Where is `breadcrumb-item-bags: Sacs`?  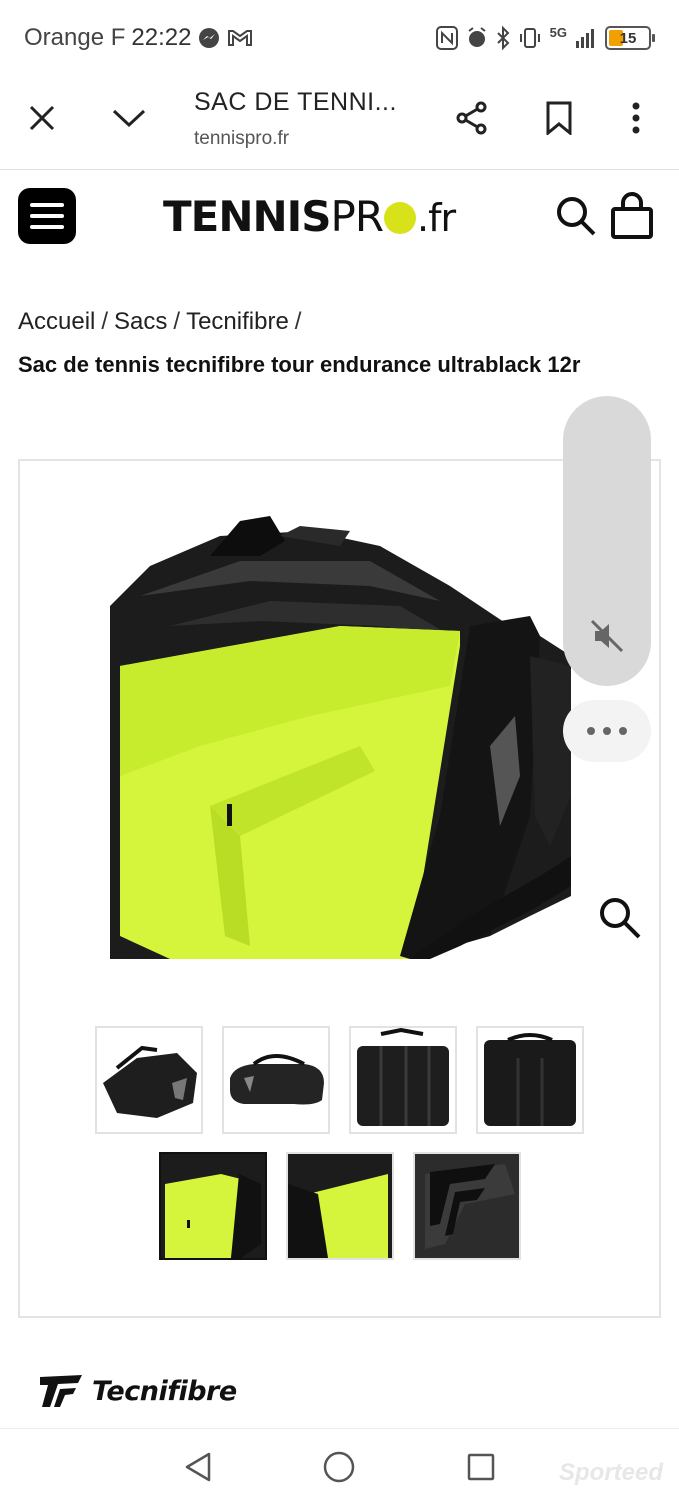 breadcrumb-item-bags: Sacs is located at coordinates (140, 322).